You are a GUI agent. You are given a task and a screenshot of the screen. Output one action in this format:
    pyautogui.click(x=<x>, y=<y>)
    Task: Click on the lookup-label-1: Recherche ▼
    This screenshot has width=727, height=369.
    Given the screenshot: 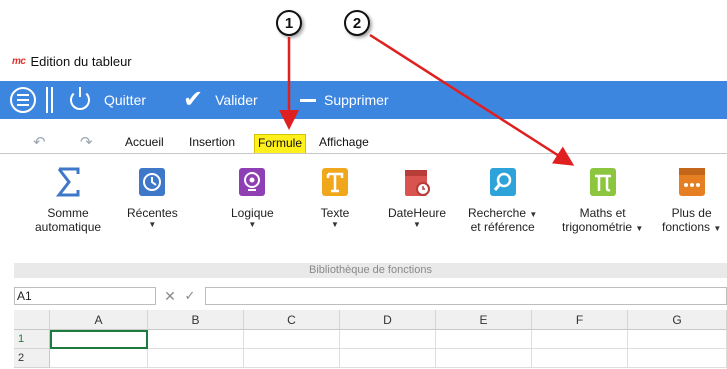 What is the action you would take?
    pyautogui.click(x=502, y=213)
    